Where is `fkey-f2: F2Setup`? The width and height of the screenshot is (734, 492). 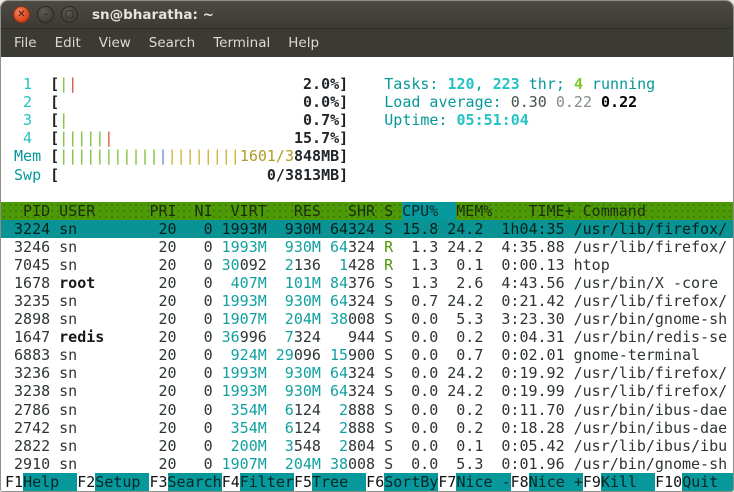
fkey-f2: F2Setup is located at coordinates (113, 481).